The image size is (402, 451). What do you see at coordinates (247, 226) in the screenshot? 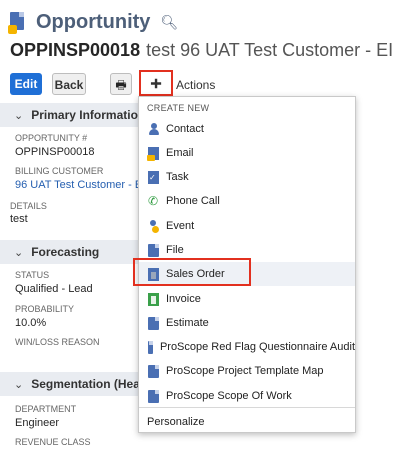
I see `menu-item-event: Event` at bounding box center [247, 226].